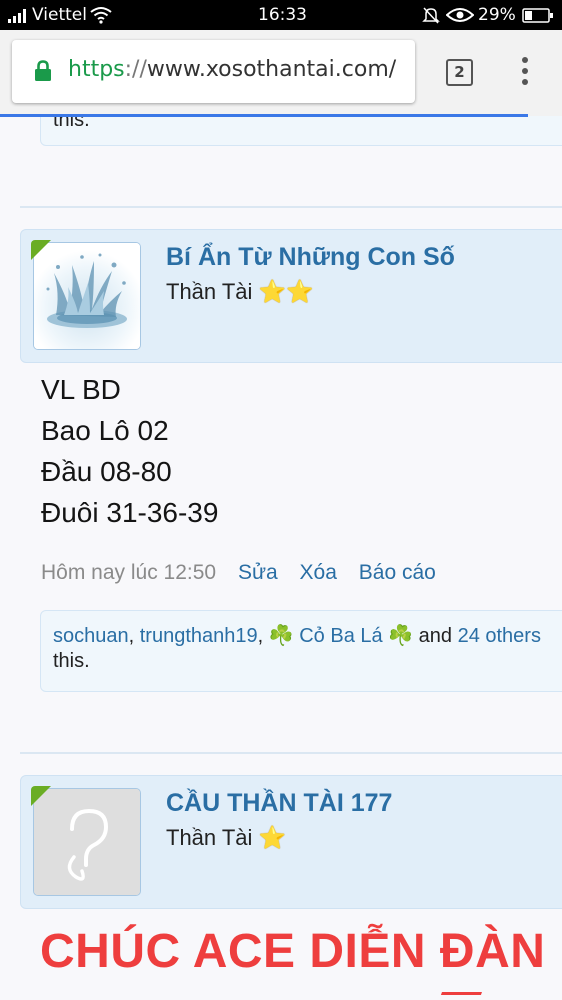 Image resolution: width=562 pixels, height=1000 pixels. I want to click on username-link: Bí Ẩn Từ Những Con Số, so click(310, 257).